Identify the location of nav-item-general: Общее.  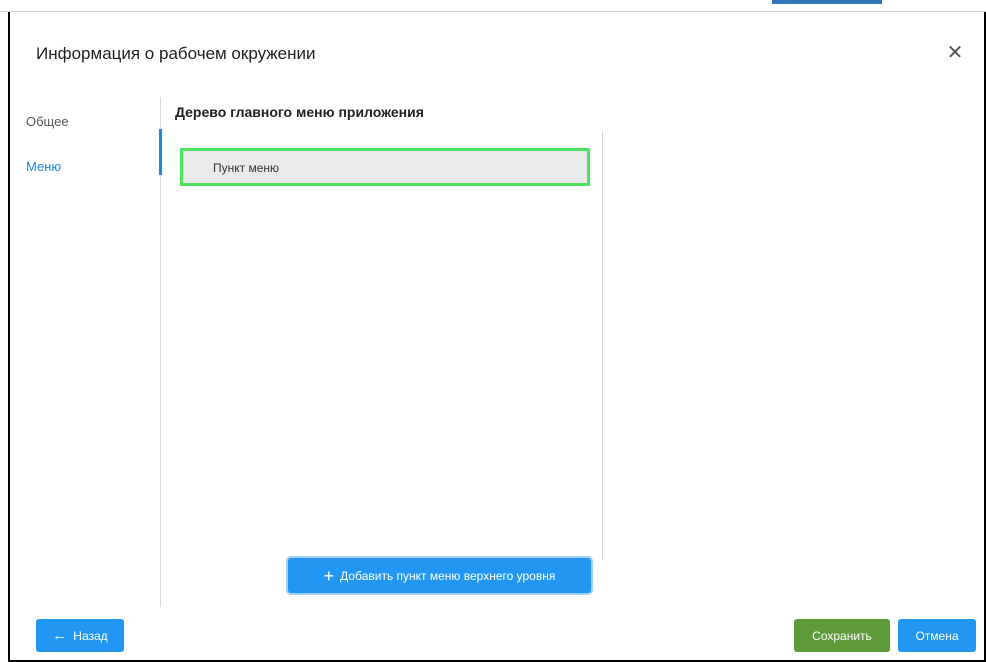
(47, 121).